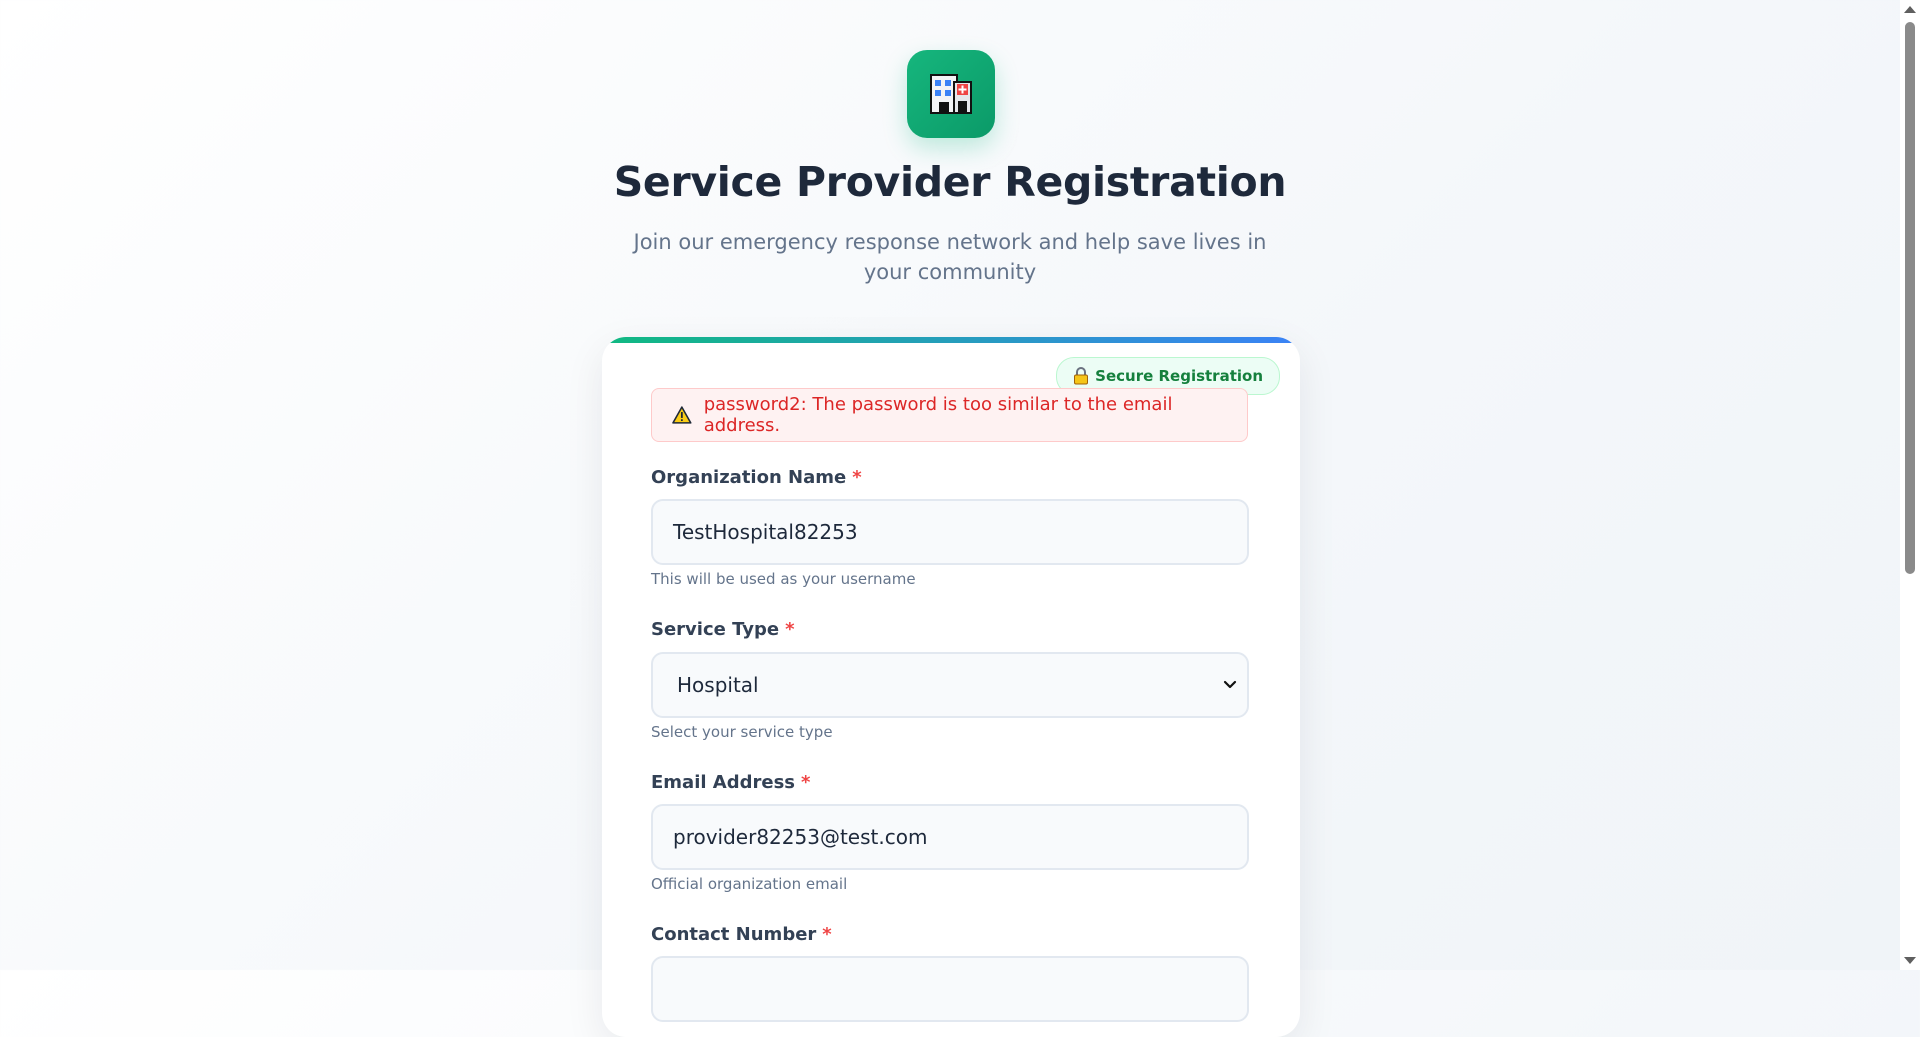 The image size is (1920, 1037). Describe the element at coordinates (682, 415) in the screenshot. I see `warning-icon` at that location.